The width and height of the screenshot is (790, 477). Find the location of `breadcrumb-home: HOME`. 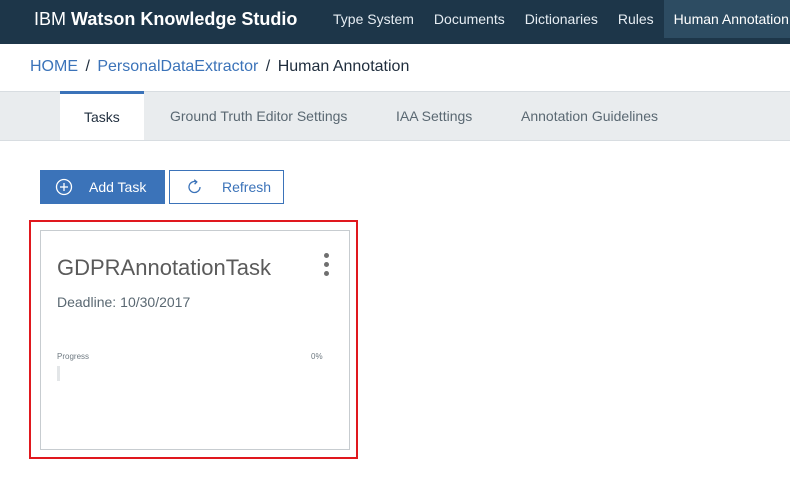

breadcrumb-home: HOME is located at coordinates (54, 66).